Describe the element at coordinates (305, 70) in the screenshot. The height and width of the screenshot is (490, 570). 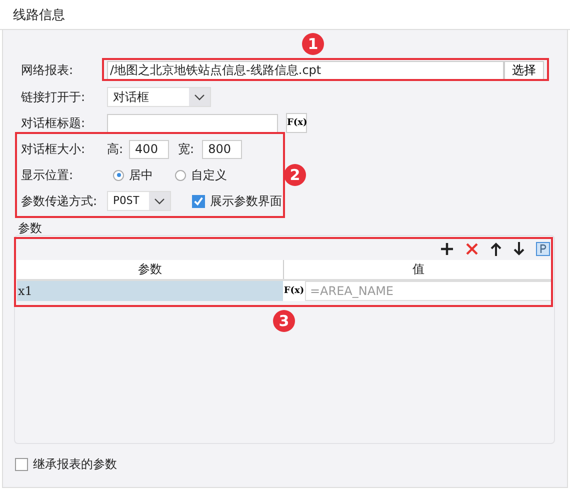
I see `report-path-field: /地图之北京地铁站点信息-线路信息.cpt` at that location.